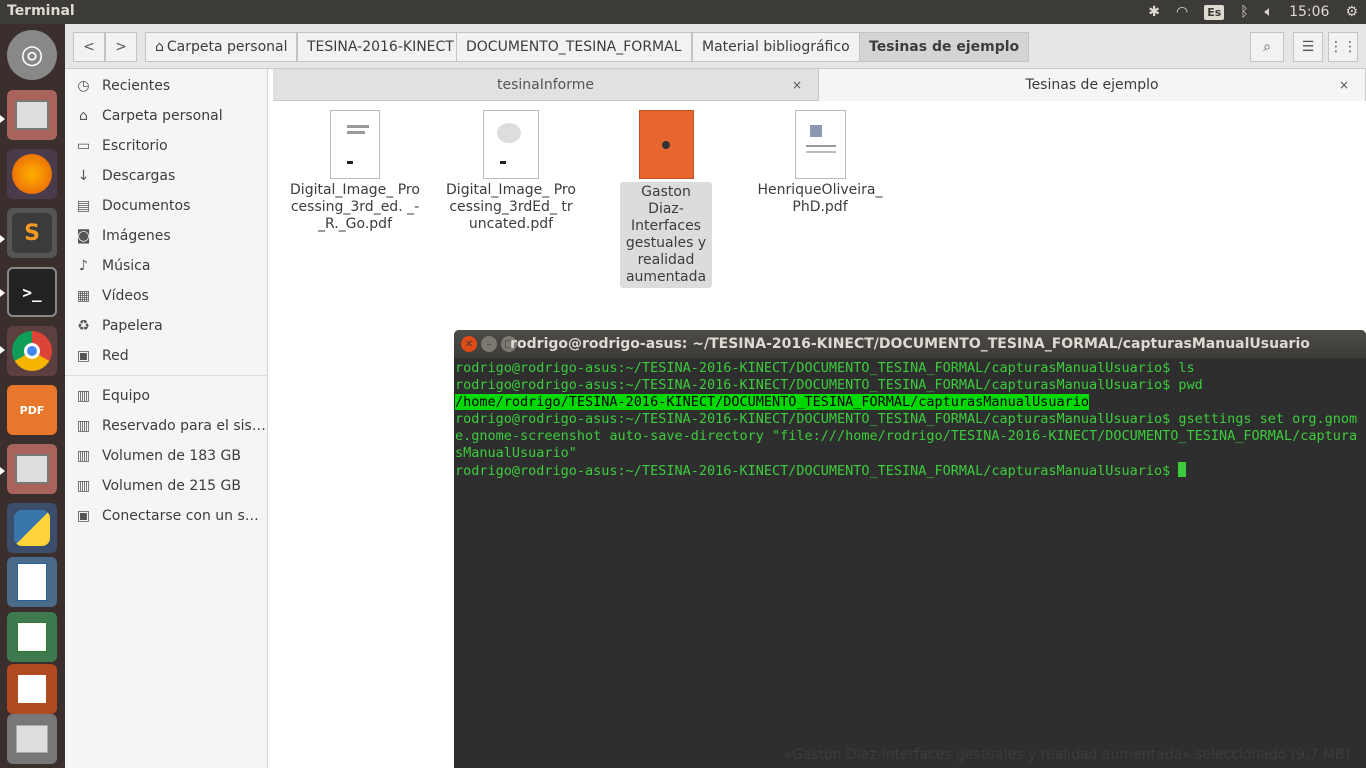 The width and height of the screenshot is (1366, 768). What do you see at coordinates (221, 47) in the screenshot?
I see `breadcrumb-home: ⌂ Carpeta personal` at bounding box center [221, 47].